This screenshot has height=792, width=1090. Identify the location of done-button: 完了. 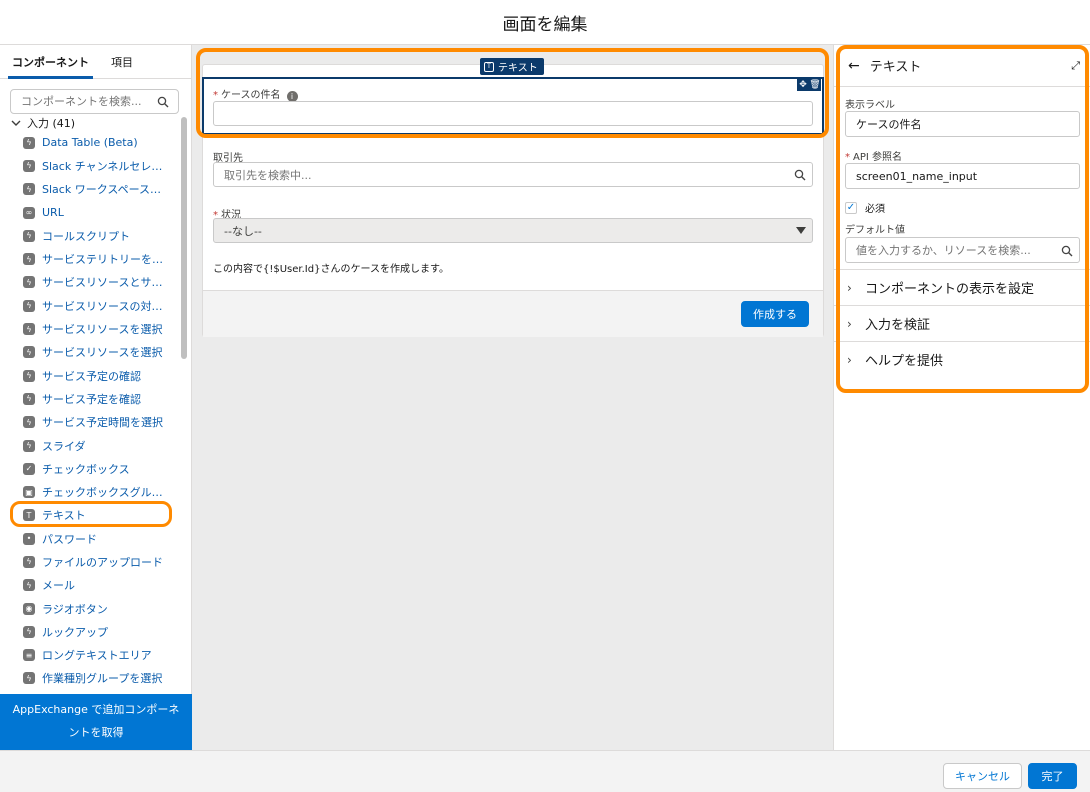
(1052, 776).